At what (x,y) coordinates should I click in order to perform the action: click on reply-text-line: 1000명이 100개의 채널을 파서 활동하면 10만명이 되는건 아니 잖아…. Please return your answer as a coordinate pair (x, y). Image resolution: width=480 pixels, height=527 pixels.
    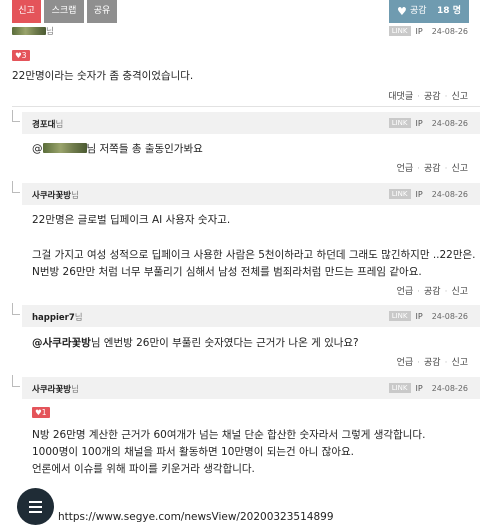
    Looking at the image, I should click on (193, 452).